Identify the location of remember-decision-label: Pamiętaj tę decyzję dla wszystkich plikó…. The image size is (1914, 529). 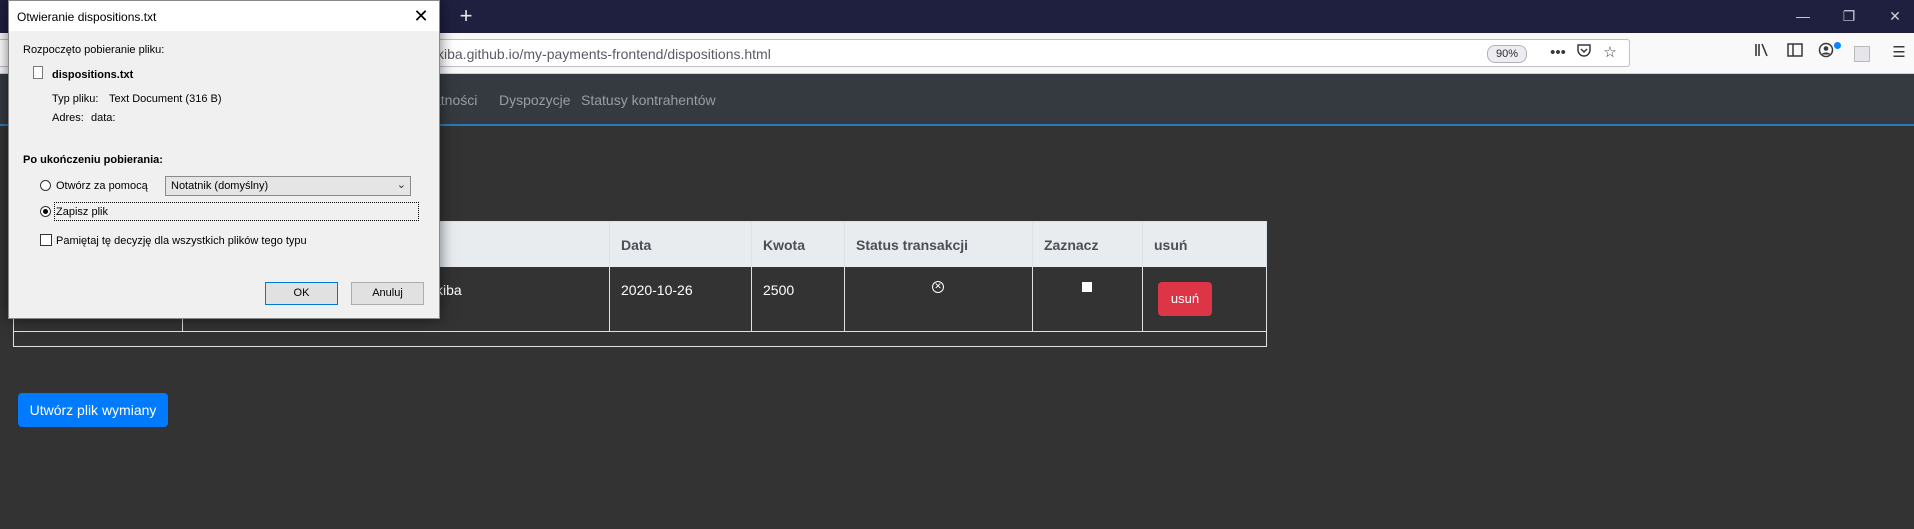
(181, 241).